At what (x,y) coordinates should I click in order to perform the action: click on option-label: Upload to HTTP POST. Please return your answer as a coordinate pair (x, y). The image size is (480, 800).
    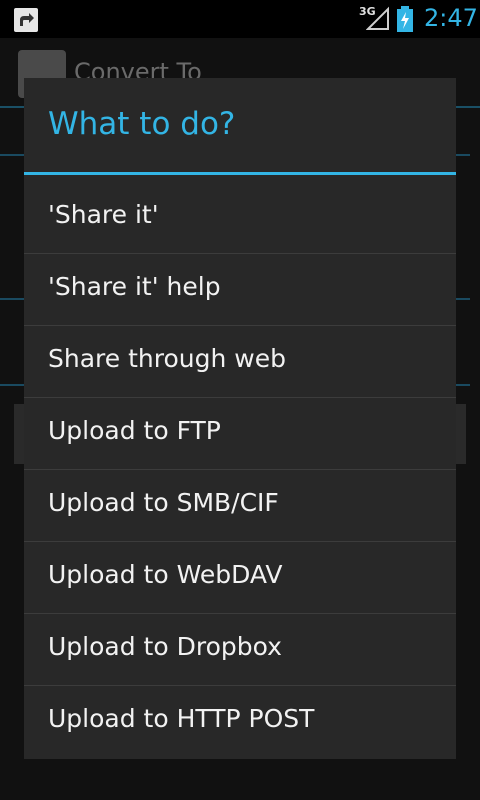
    Looking at the image, I should click on (181, 718).